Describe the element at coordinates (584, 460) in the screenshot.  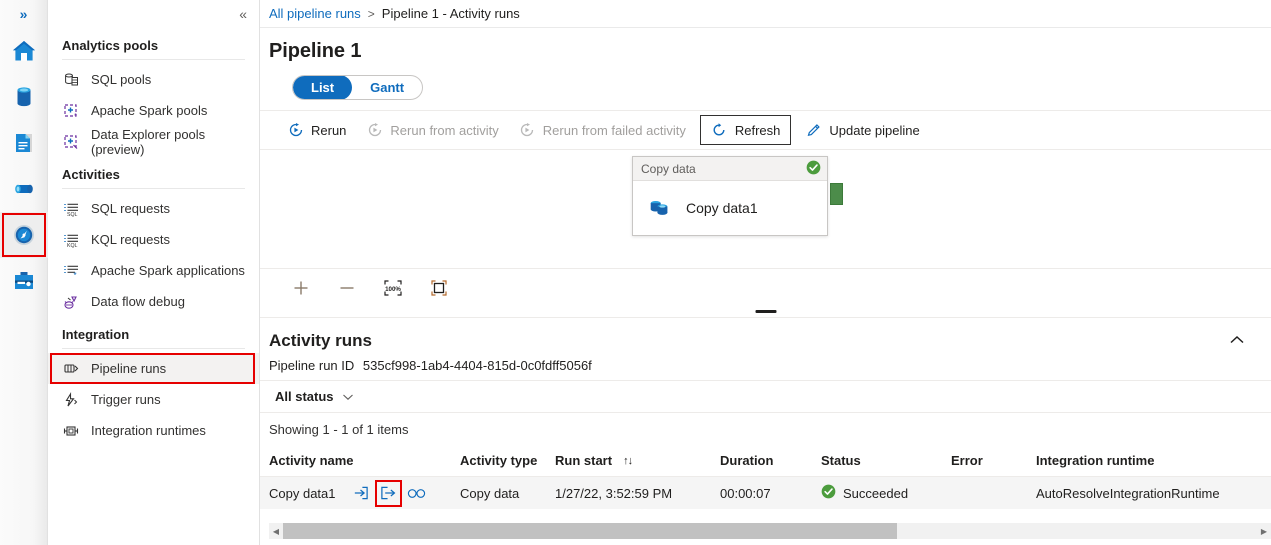
I see `column-header-run-start-label: Run start` at that location.